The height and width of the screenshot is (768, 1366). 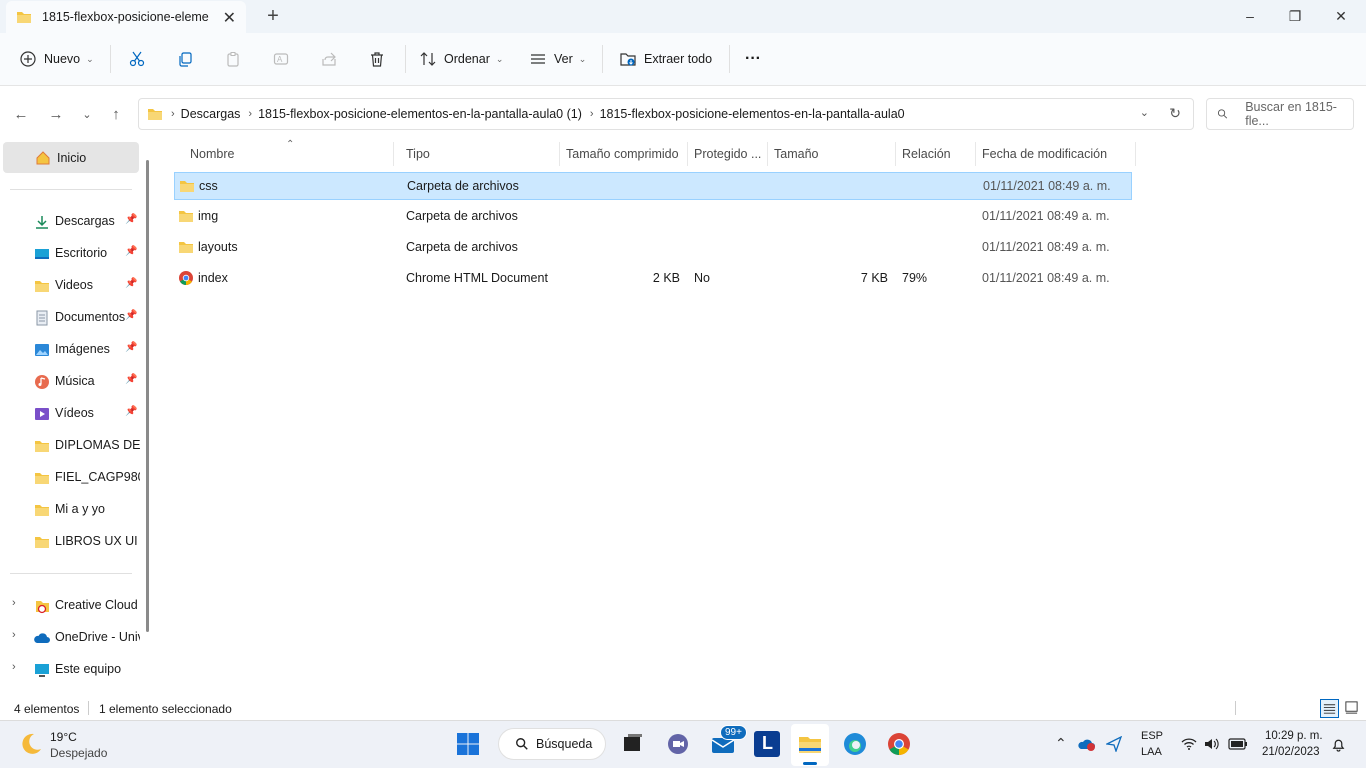 I want to click on column-header: Fecha de modificación, so click(x=1056, y=154).